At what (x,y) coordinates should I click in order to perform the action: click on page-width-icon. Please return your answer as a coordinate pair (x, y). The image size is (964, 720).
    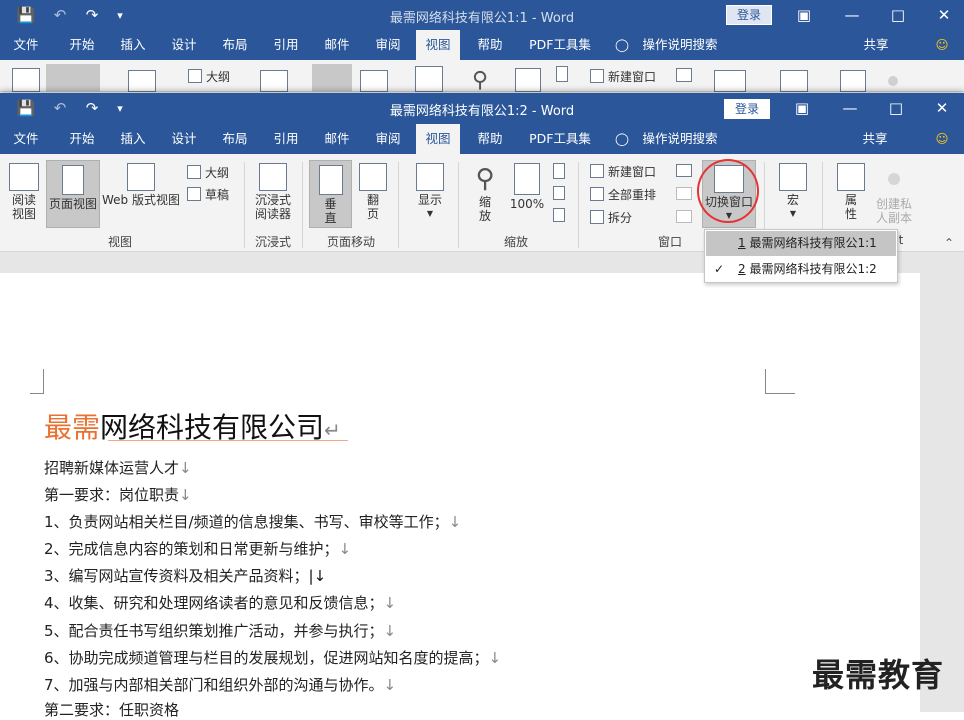
    Looking at the image, I should click on (559, 215).